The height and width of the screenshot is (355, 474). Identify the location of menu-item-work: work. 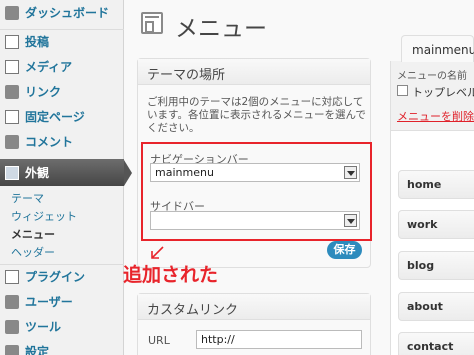
(436, 224).